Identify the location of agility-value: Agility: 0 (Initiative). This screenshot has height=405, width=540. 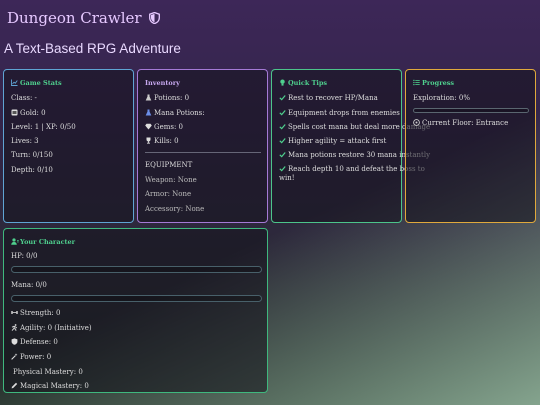
(56, 328).